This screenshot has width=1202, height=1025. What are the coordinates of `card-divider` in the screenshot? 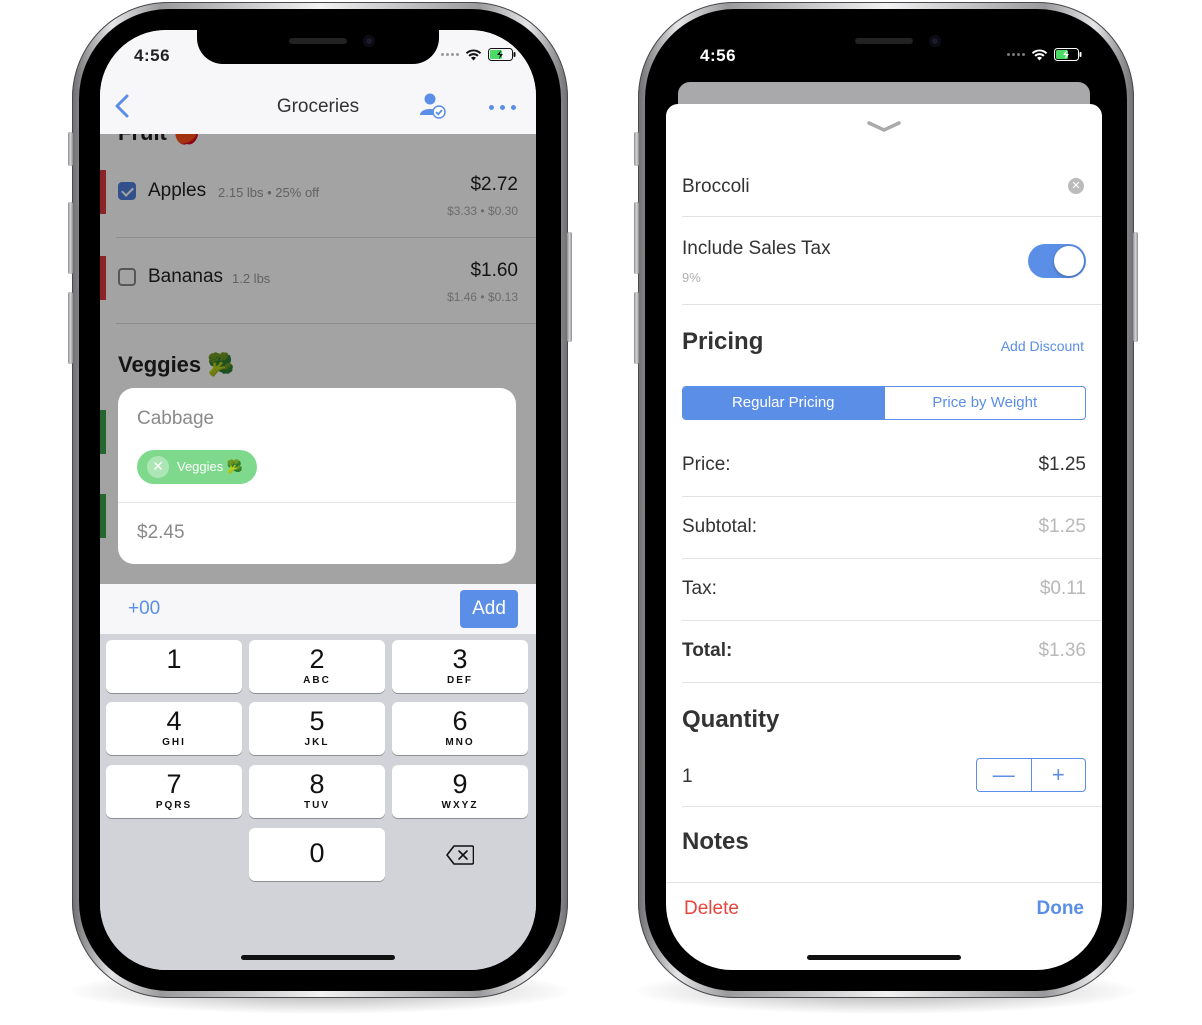 It's located at (317, 502).